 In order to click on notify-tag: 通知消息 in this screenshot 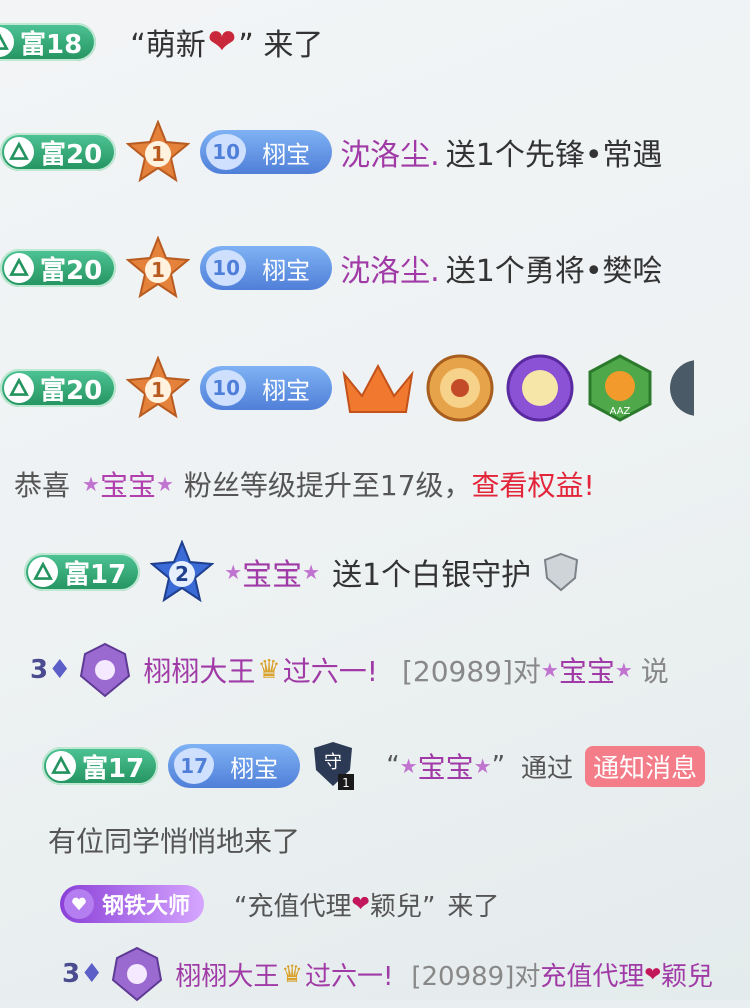, I will do `click(645, 766)`.